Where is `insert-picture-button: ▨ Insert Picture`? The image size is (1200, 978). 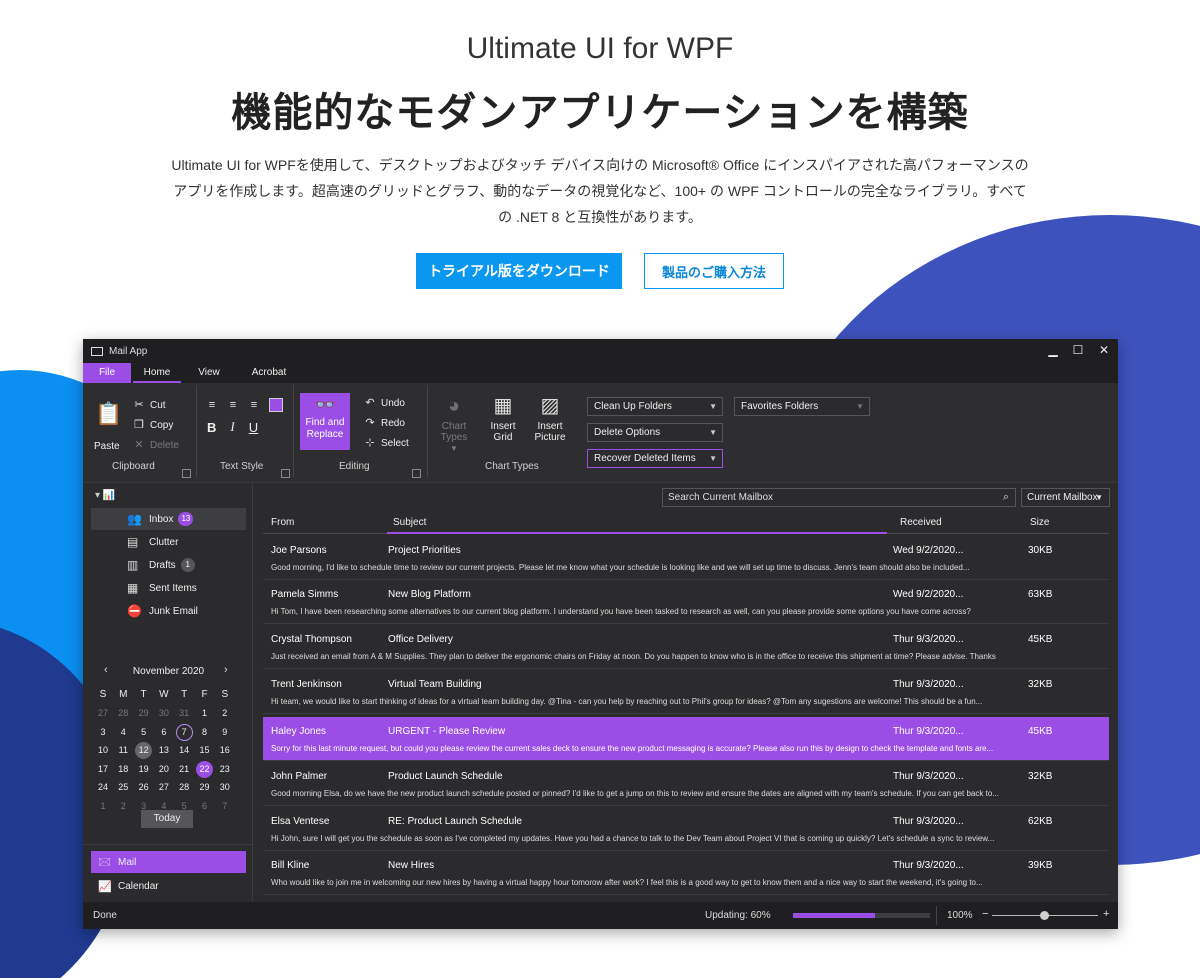
insert-picture-button: ▨ Insert Picture is located at coordinates (550, 419).